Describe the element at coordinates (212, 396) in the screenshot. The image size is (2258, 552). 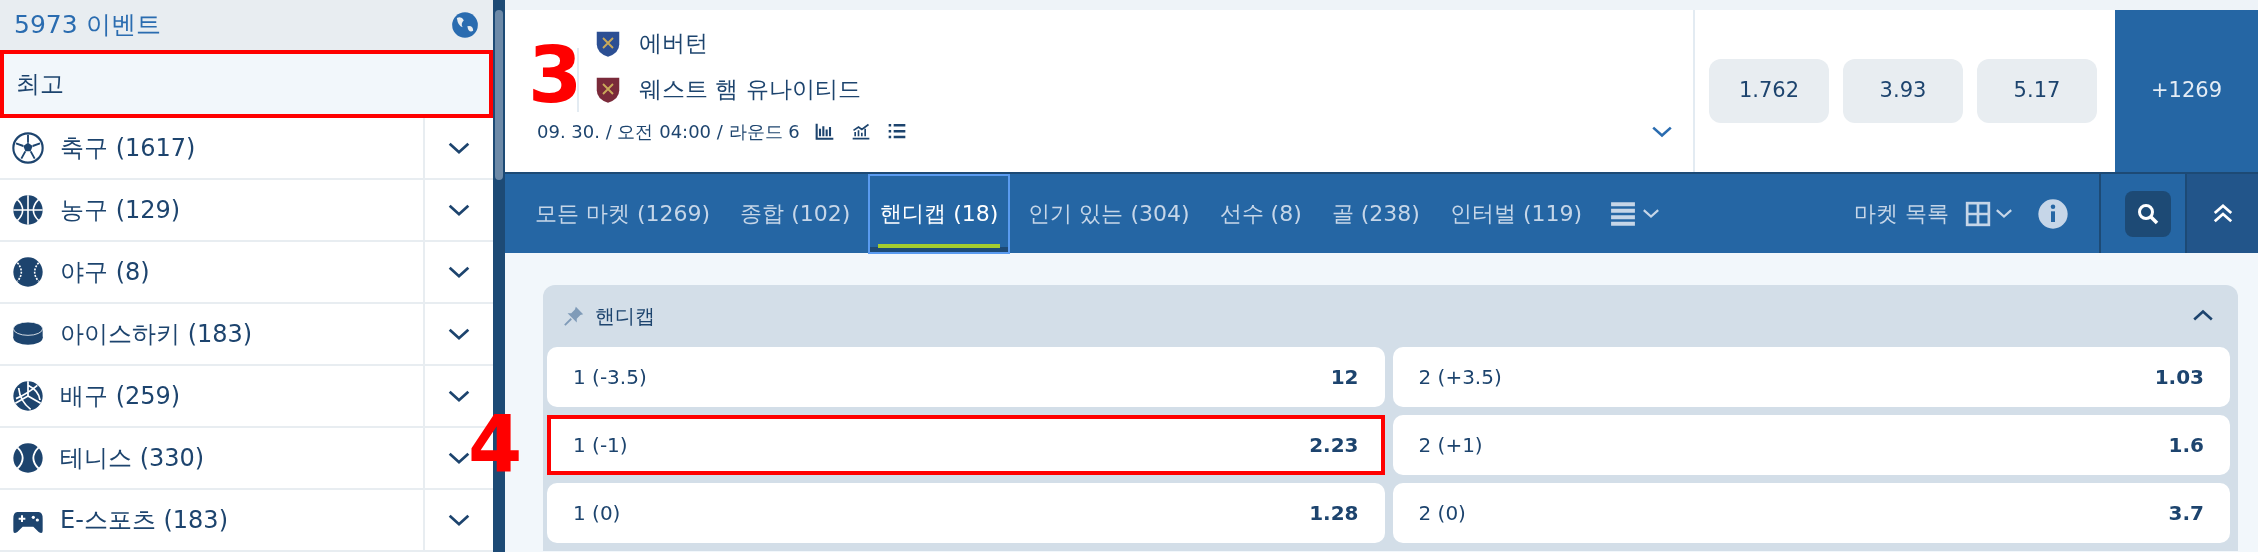
I see `sport-item: 배구 (259)` at that location.